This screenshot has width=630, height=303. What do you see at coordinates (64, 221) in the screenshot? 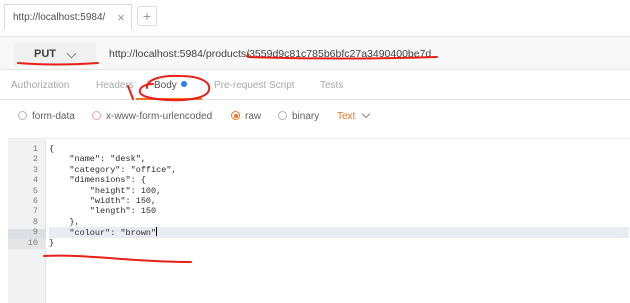
I see `code-line: },` at bounding box center [64, 221].